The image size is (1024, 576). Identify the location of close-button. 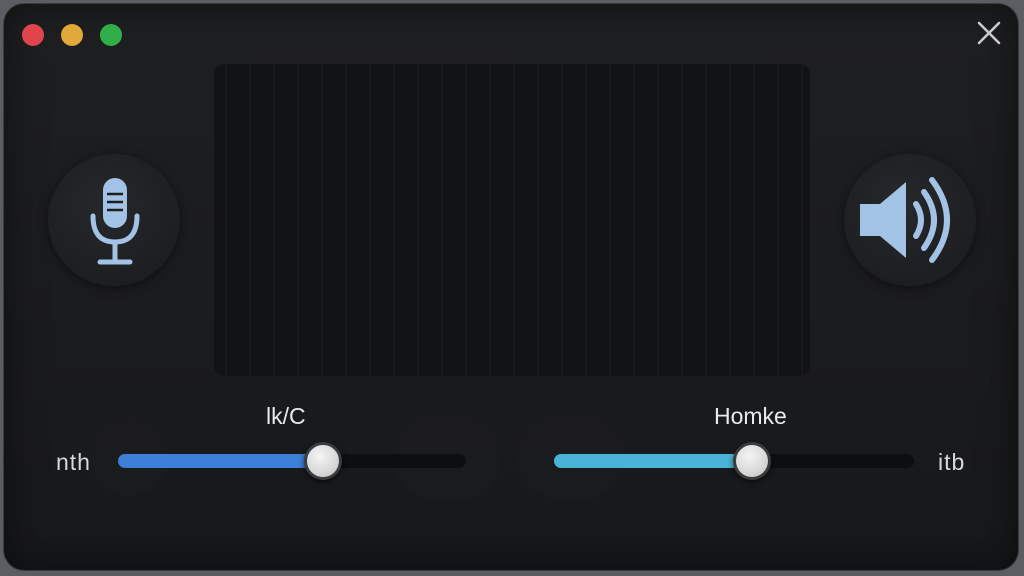
(989, 33).